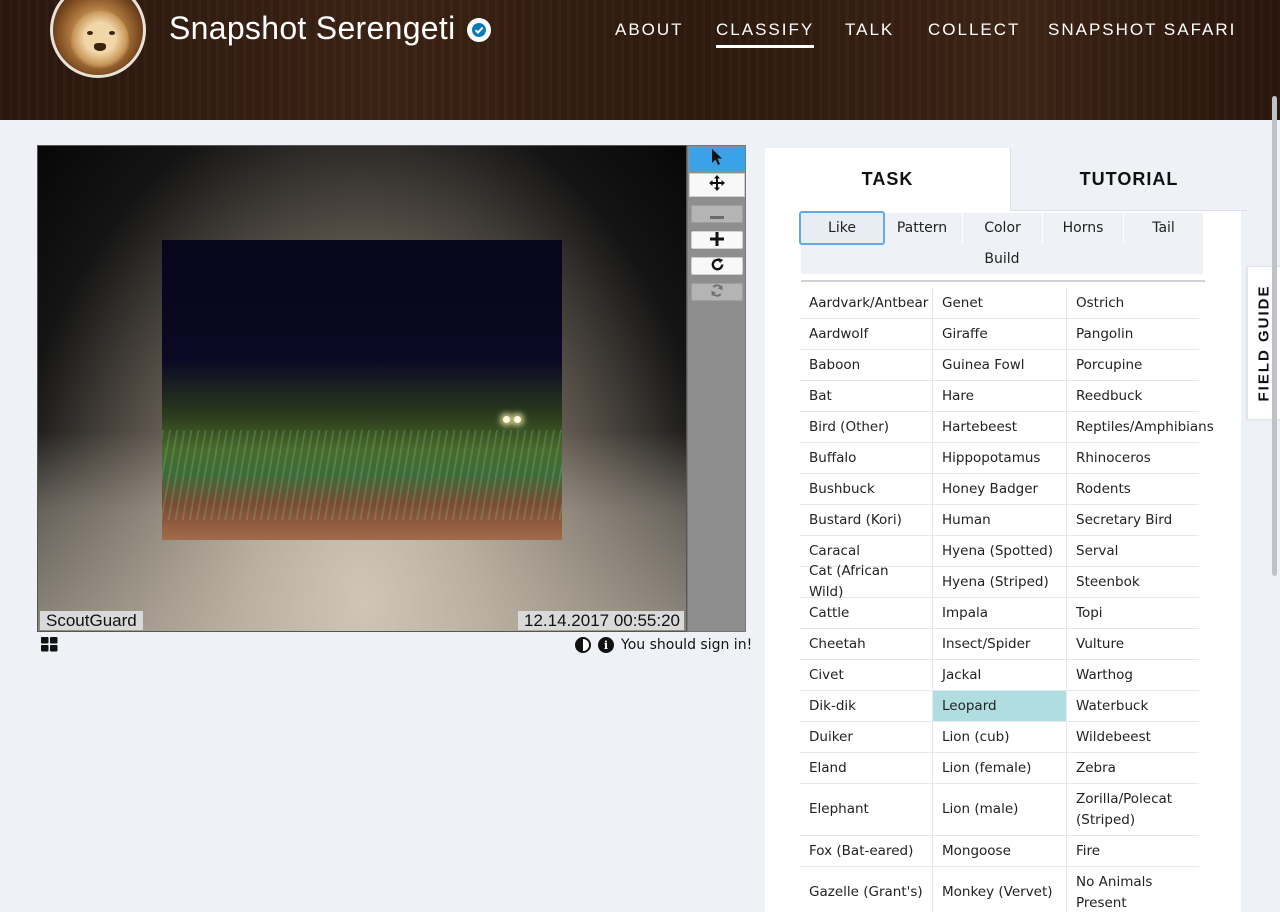 The height and width of the screenshot is (912, 1280). I want to click on species-option: Leopard, so click(1000, 706).